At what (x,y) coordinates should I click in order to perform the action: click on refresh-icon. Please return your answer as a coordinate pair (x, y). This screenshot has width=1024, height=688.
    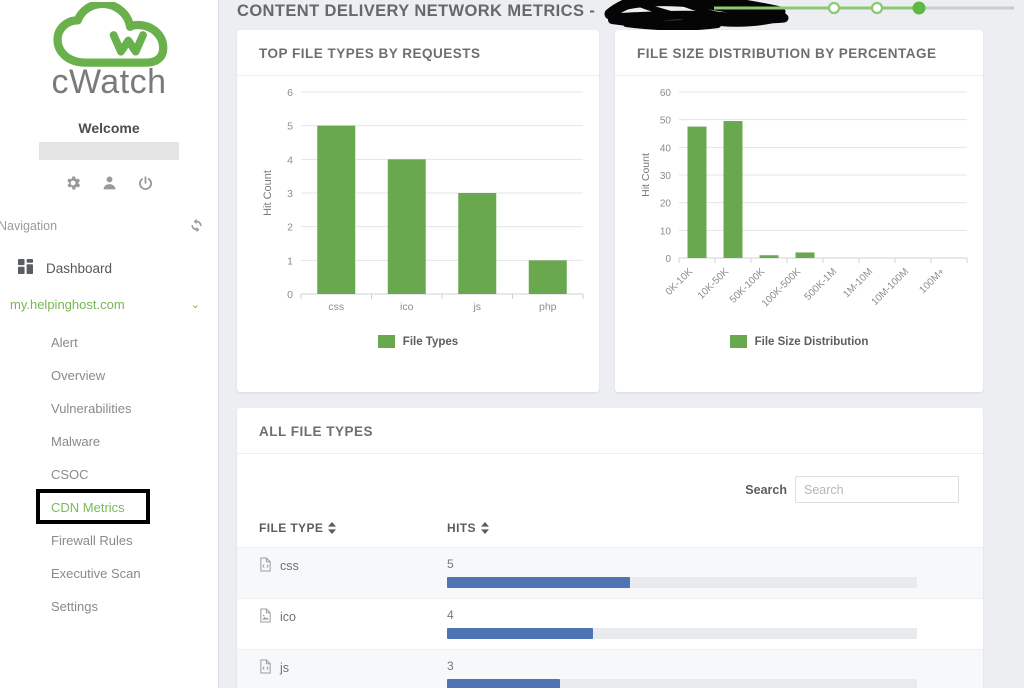
    Looking at the image, I should click on (196, 225).